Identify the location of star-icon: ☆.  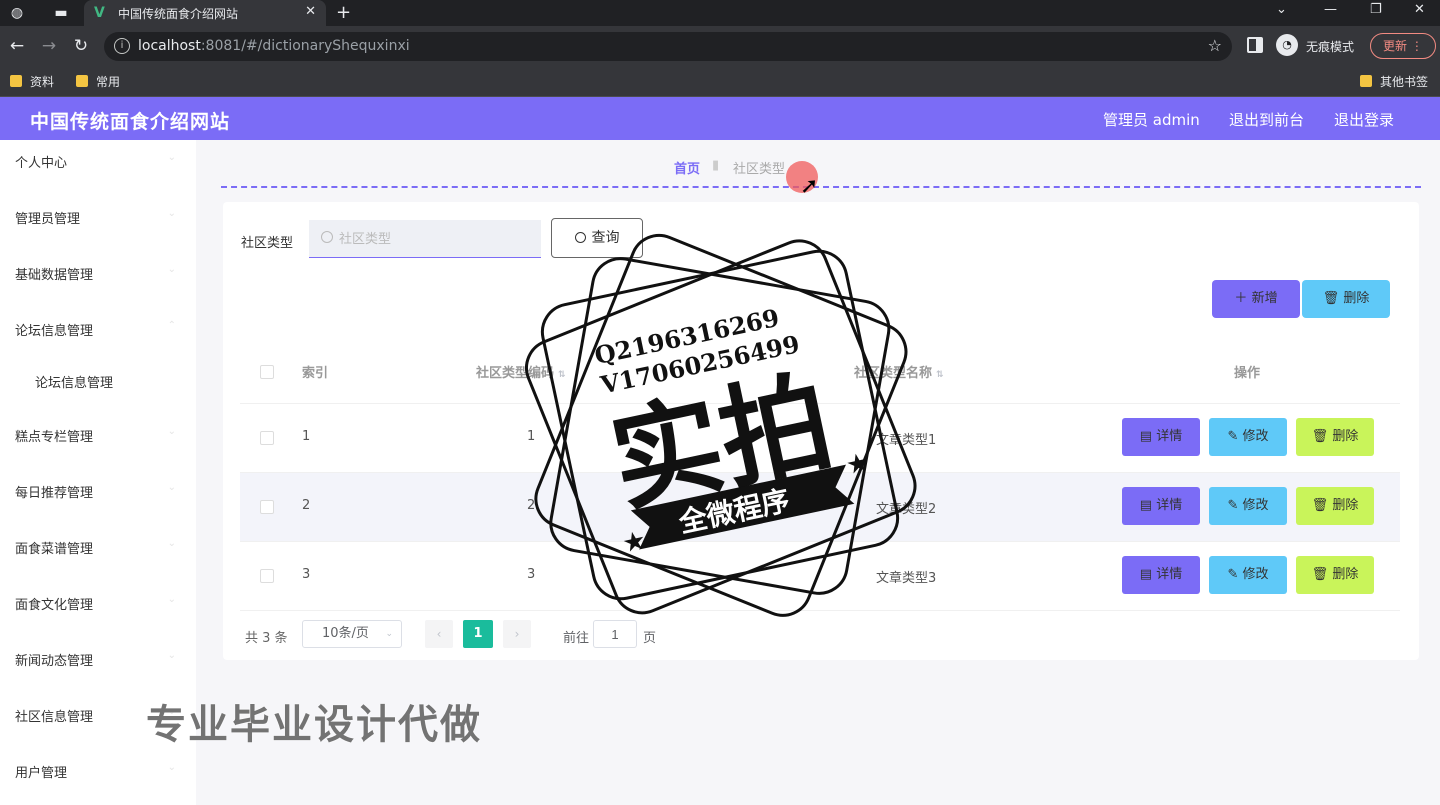
(1215, 45).